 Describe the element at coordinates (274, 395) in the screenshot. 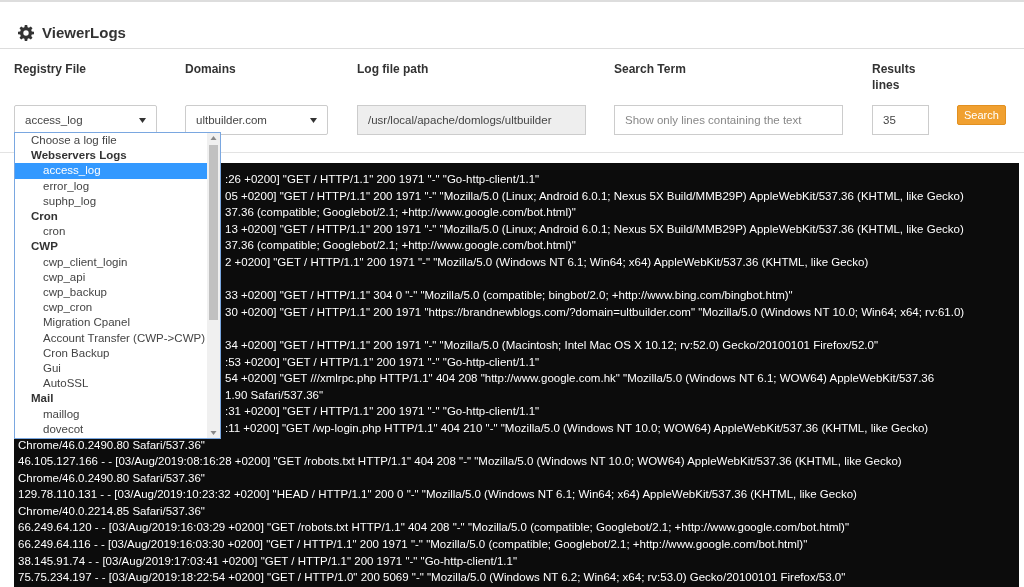

I see `log-line: 1.90 Safari/537.36"` at that location.